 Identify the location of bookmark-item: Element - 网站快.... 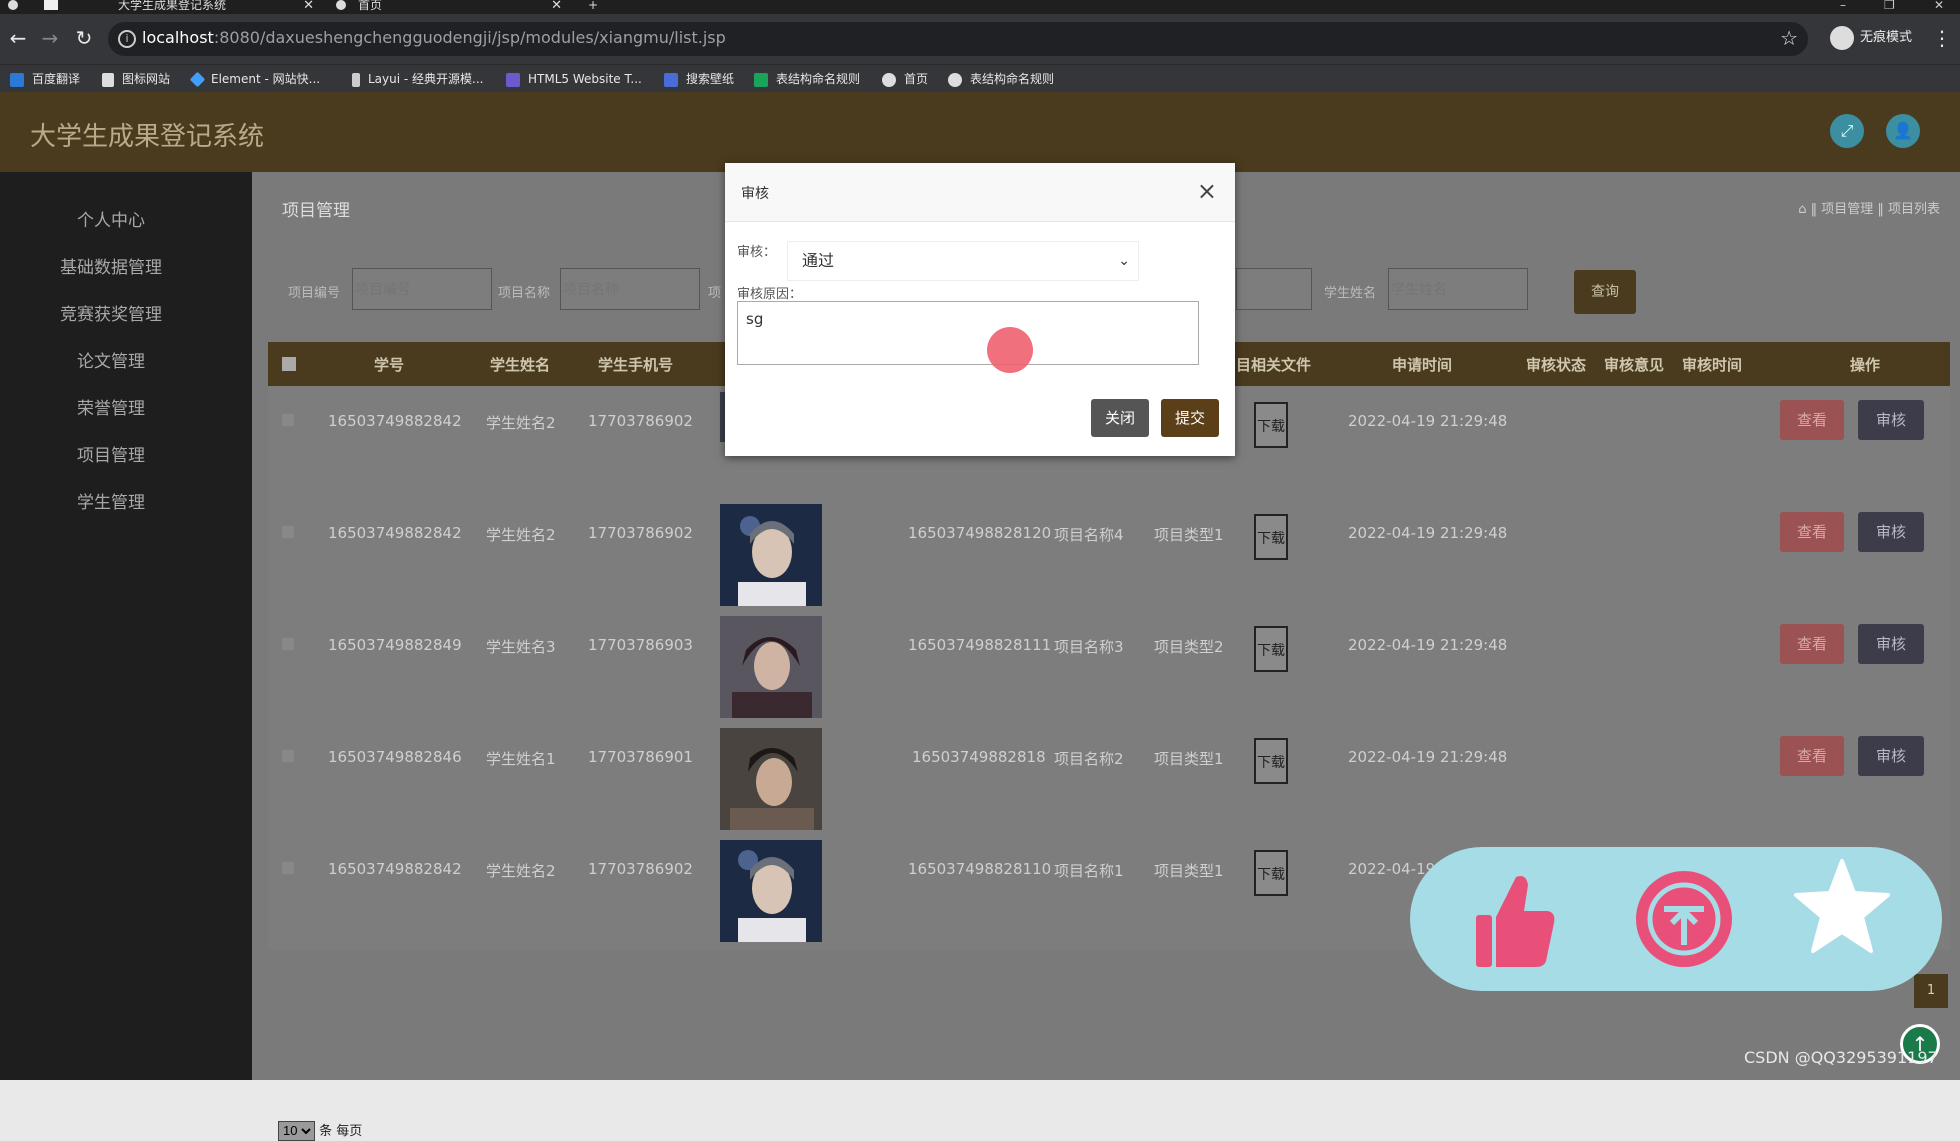
(254, 79).